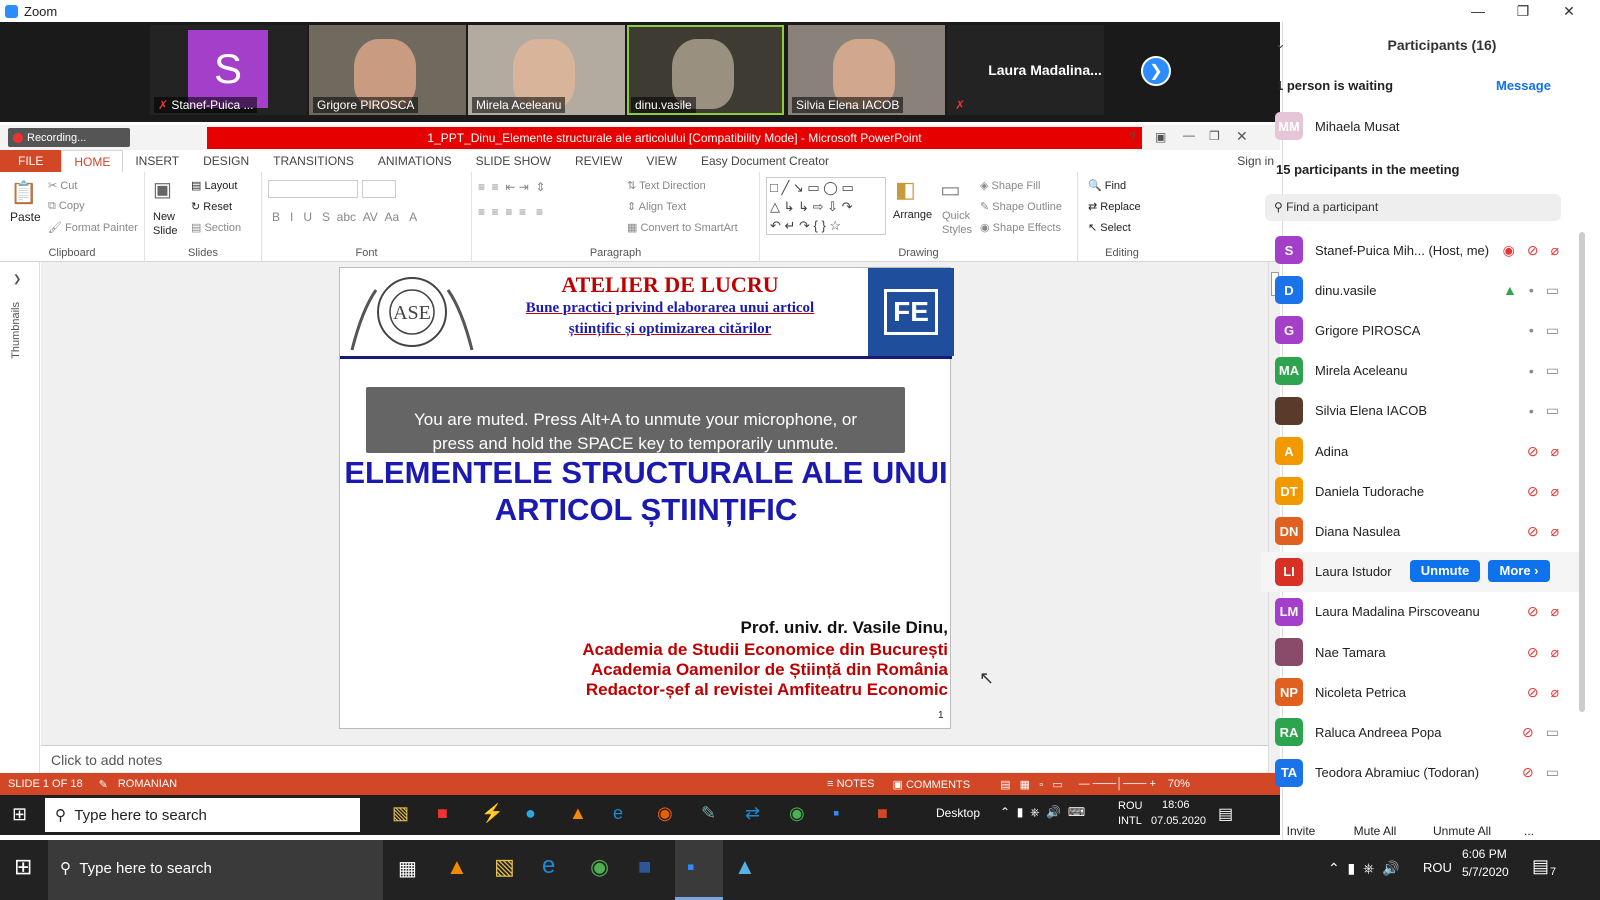  I want to click on participant-row: LI Laura Istudor Unmute More ›, so click(1420, 571).